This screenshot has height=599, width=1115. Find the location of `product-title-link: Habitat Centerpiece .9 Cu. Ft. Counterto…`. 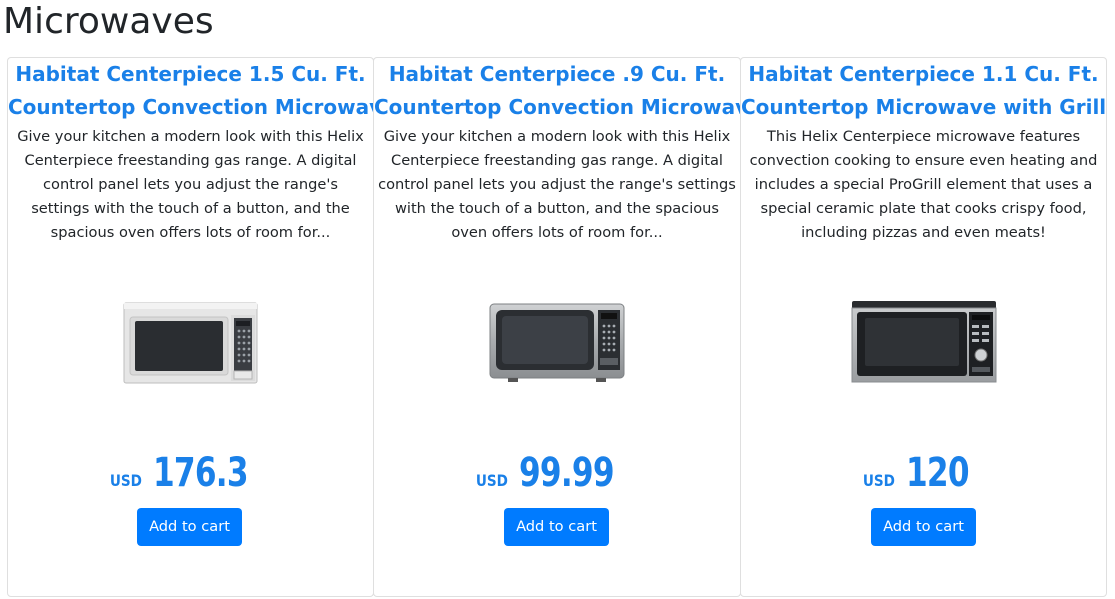

product-title-link: Habitat Centerpiece .9 Cu. Ft. Counterto… is located at coordinates (568, 91).